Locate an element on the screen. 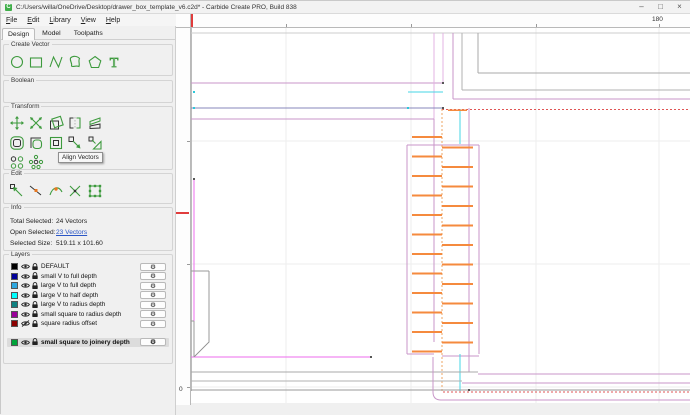 The height and width of the screenshot is (415, 690). minimize-button: – is located at coordinates (641, 7).